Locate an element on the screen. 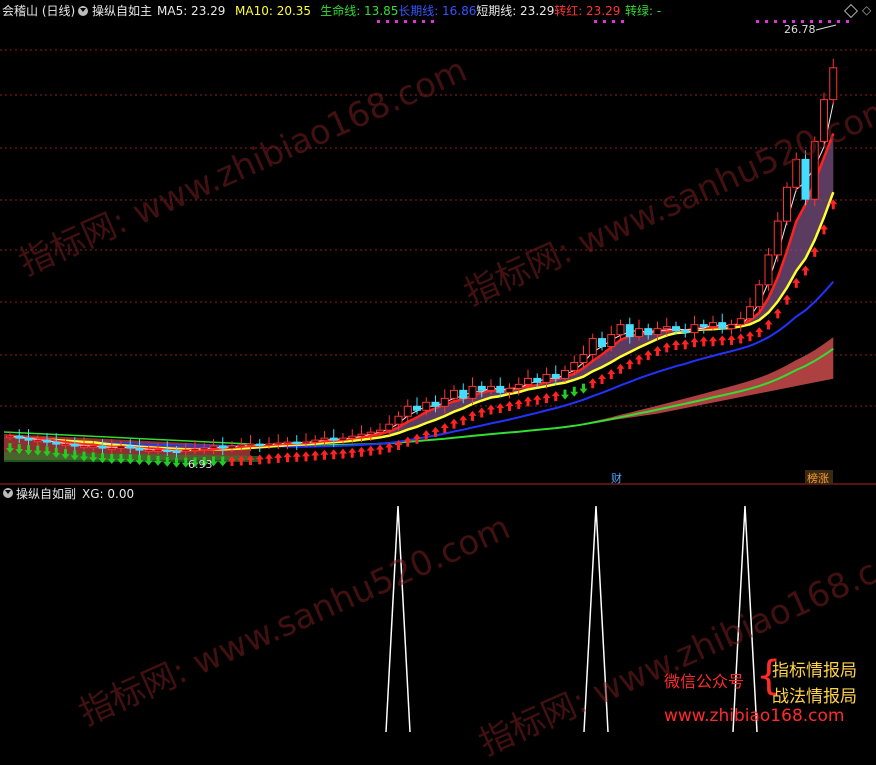 The width and height of the screenshot is (876, 765). sub-indicator-menu-icon is located at coordinates (8, 493).